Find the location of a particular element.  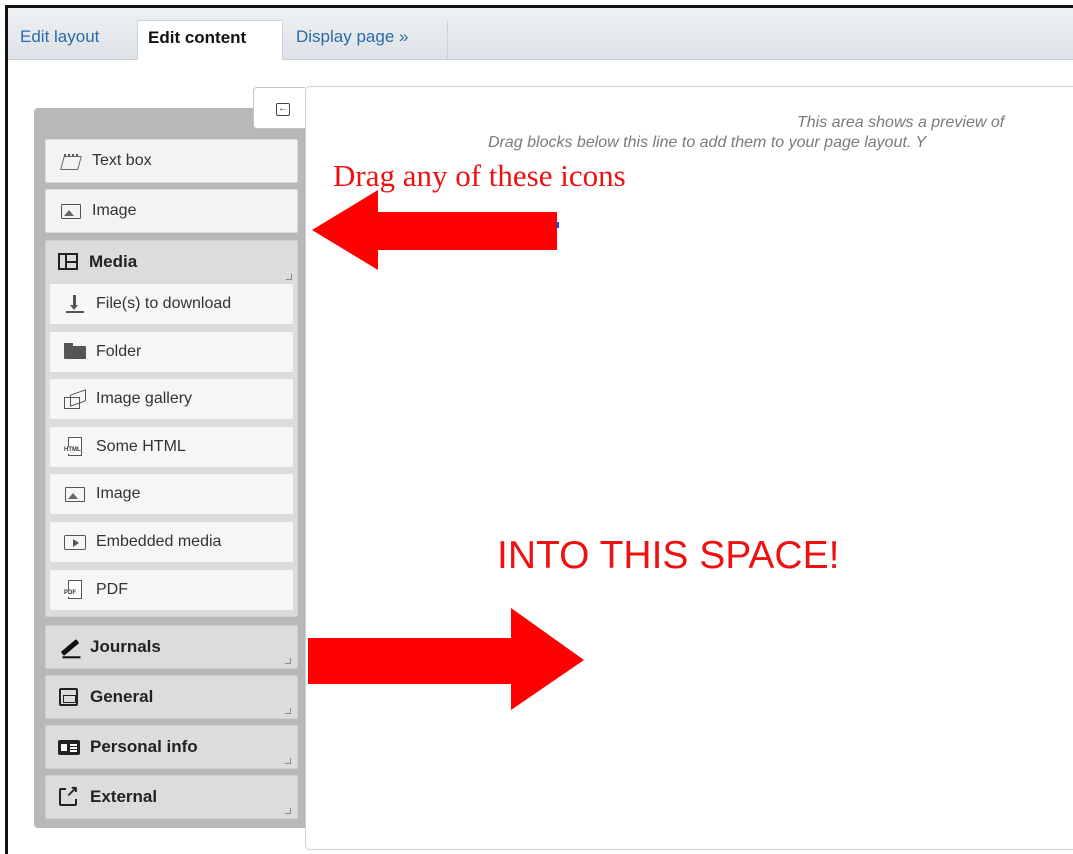

folder-icon is located at coordinates (75, 352).